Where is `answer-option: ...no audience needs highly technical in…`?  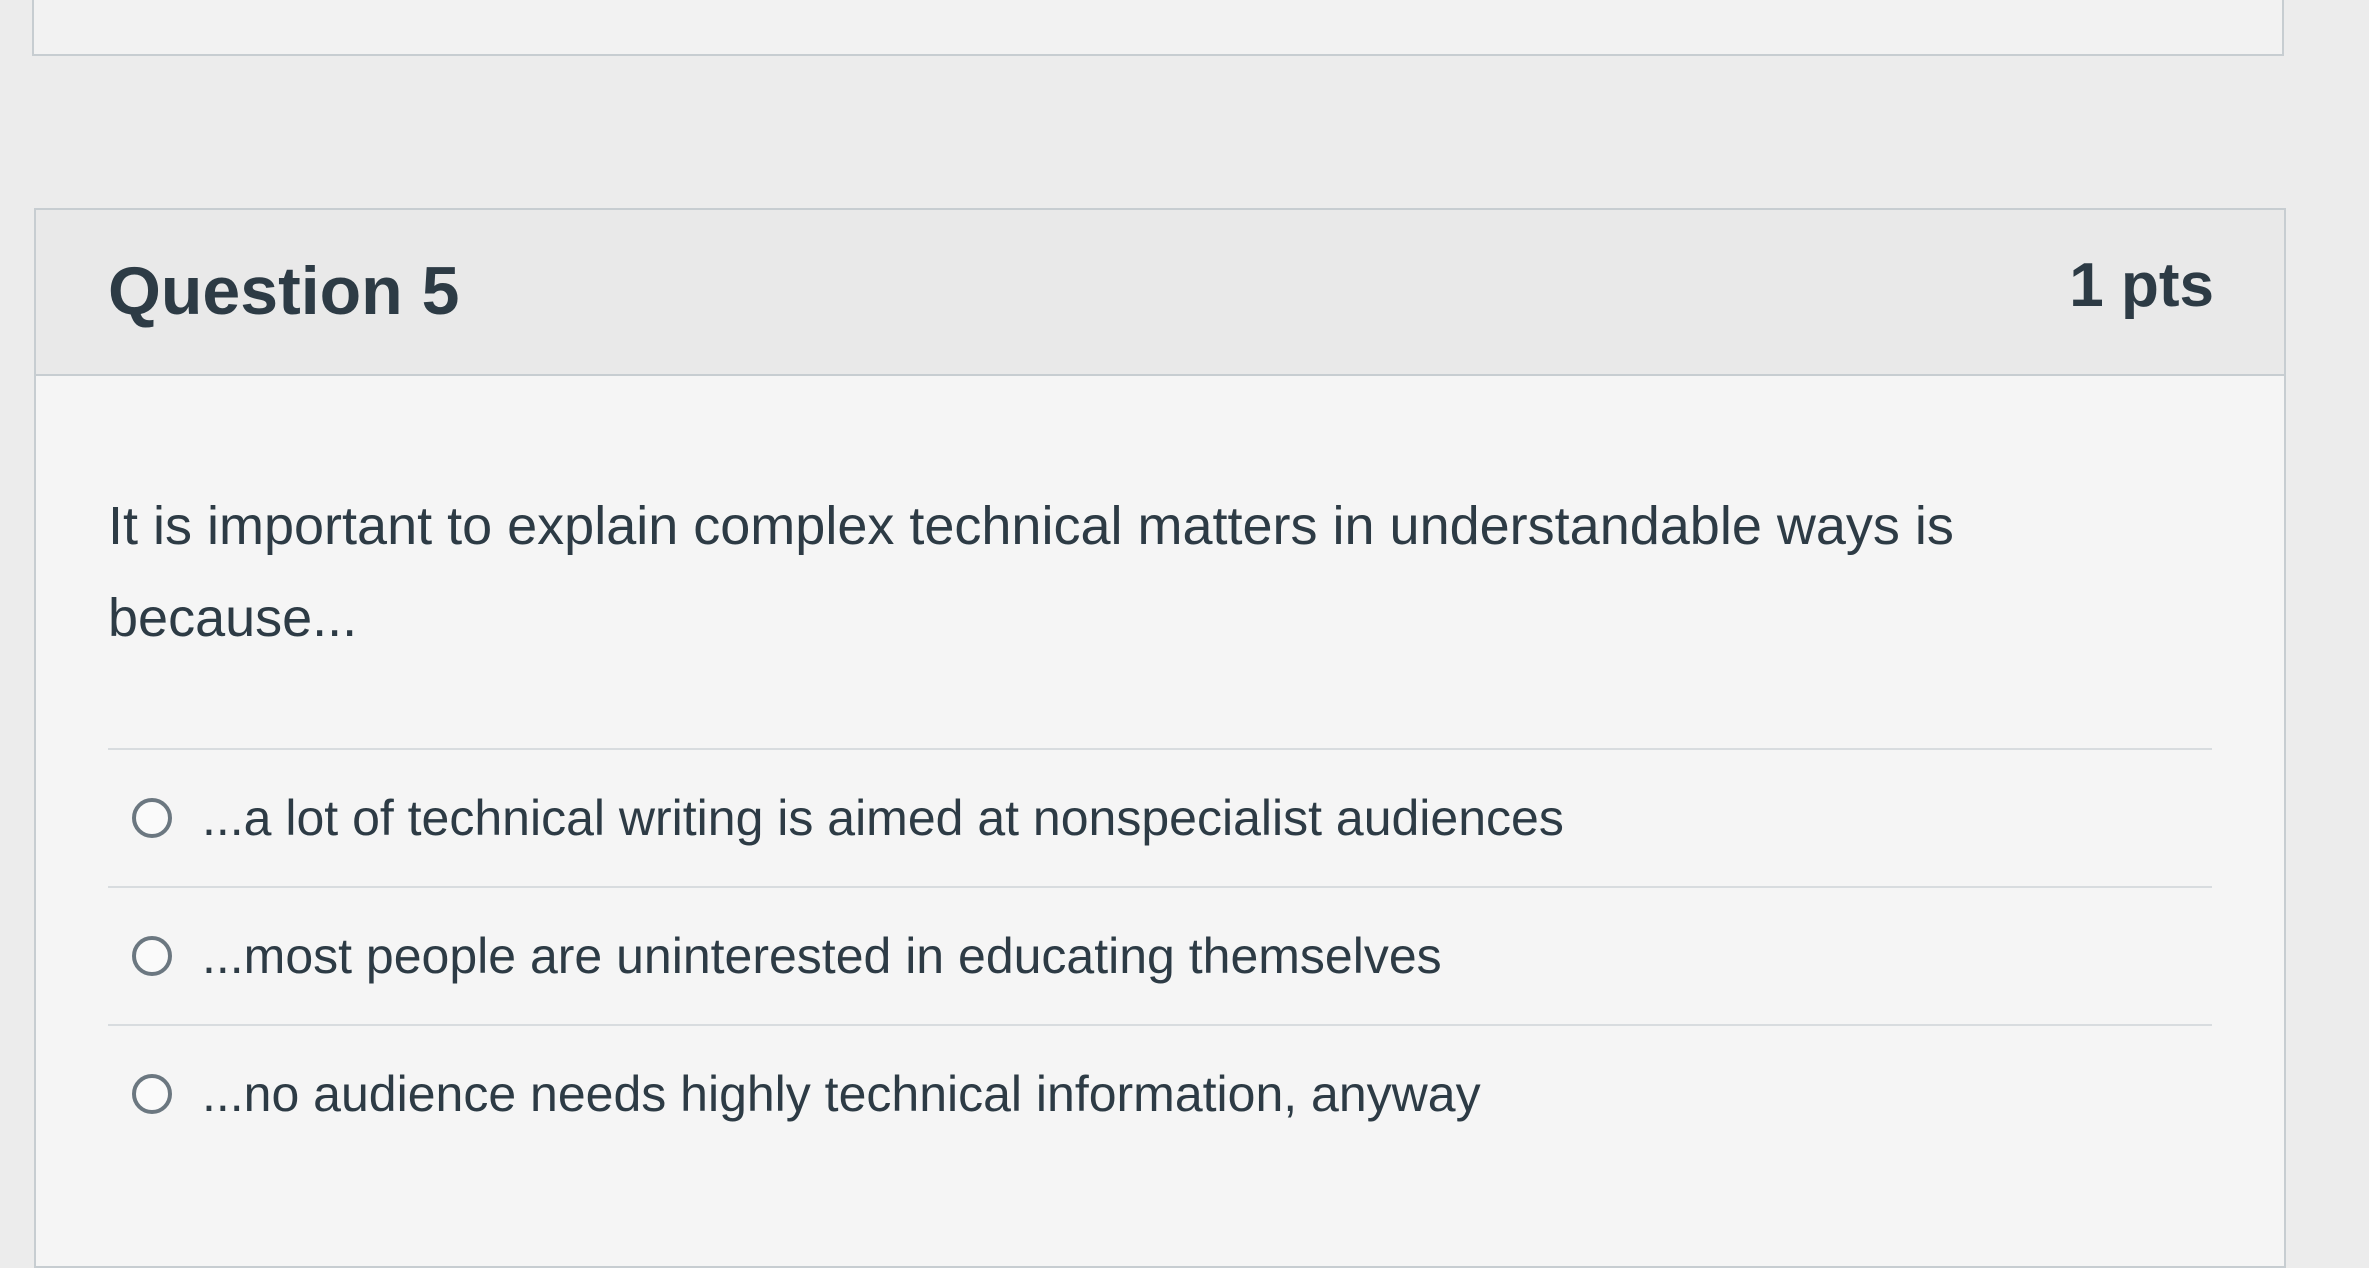 answer-option: ...no audience needs highly technical in… is located at coordinates (1160, 1093).